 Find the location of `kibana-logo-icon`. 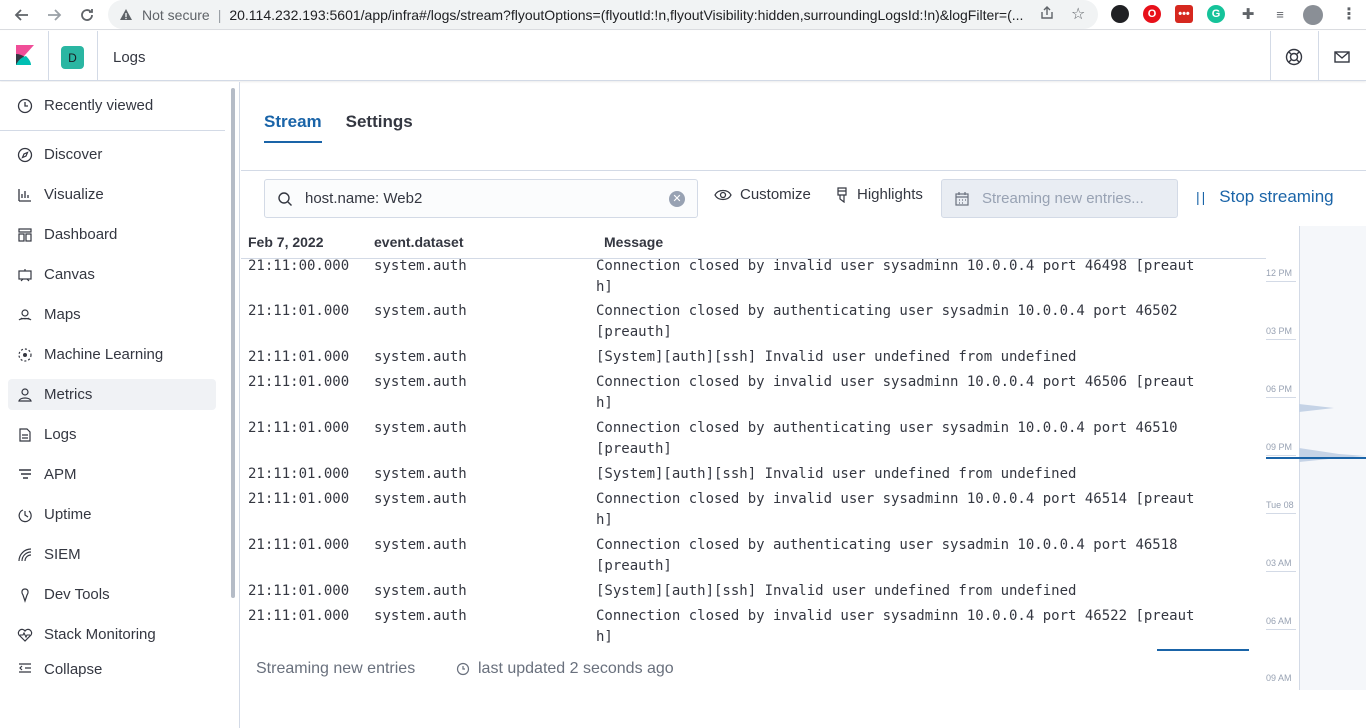

kibana-logo-icon is located at coordinates (25, 56).